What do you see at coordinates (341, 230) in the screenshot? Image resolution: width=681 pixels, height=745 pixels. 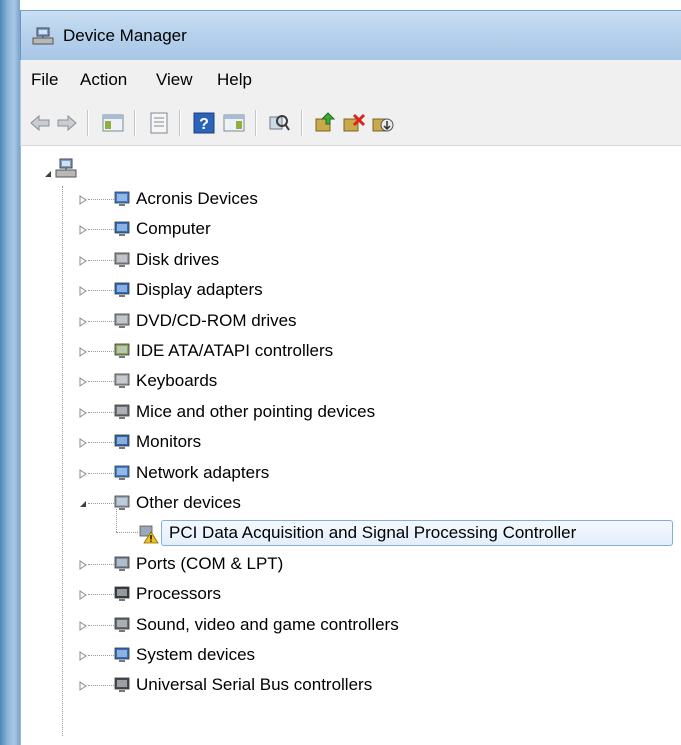 I see `tree-item: Computer` at bounding box center [341, 230].